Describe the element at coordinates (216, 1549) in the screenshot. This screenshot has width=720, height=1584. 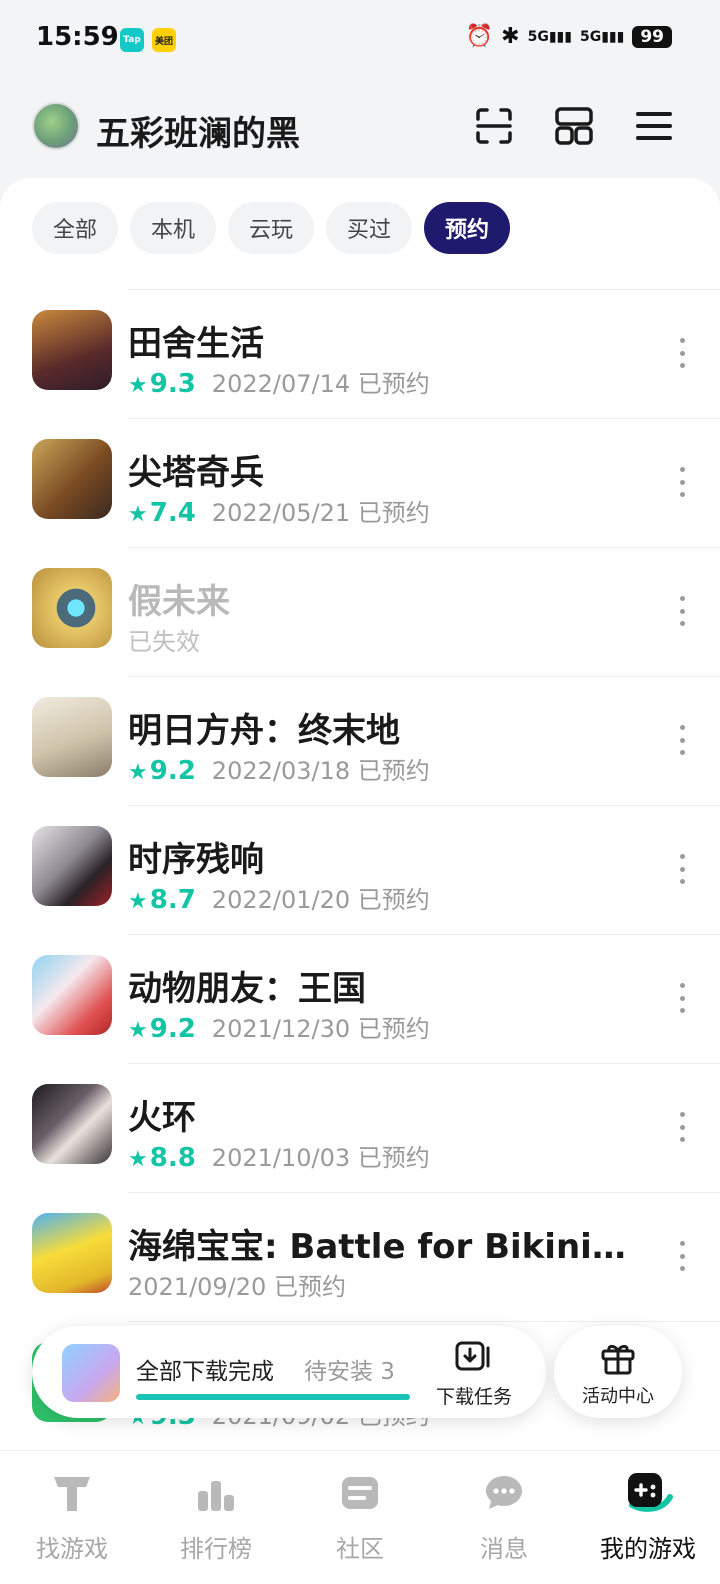
I see `nav-label: 排行榜` at that location.